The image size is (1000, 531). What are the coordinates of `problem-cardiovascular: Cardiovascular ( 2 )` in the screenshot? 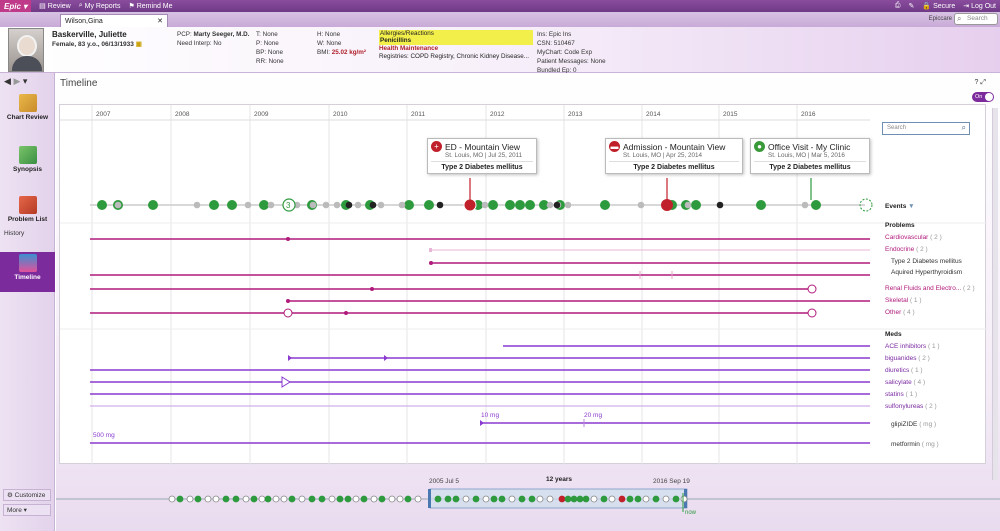 It's located at (913, 237).